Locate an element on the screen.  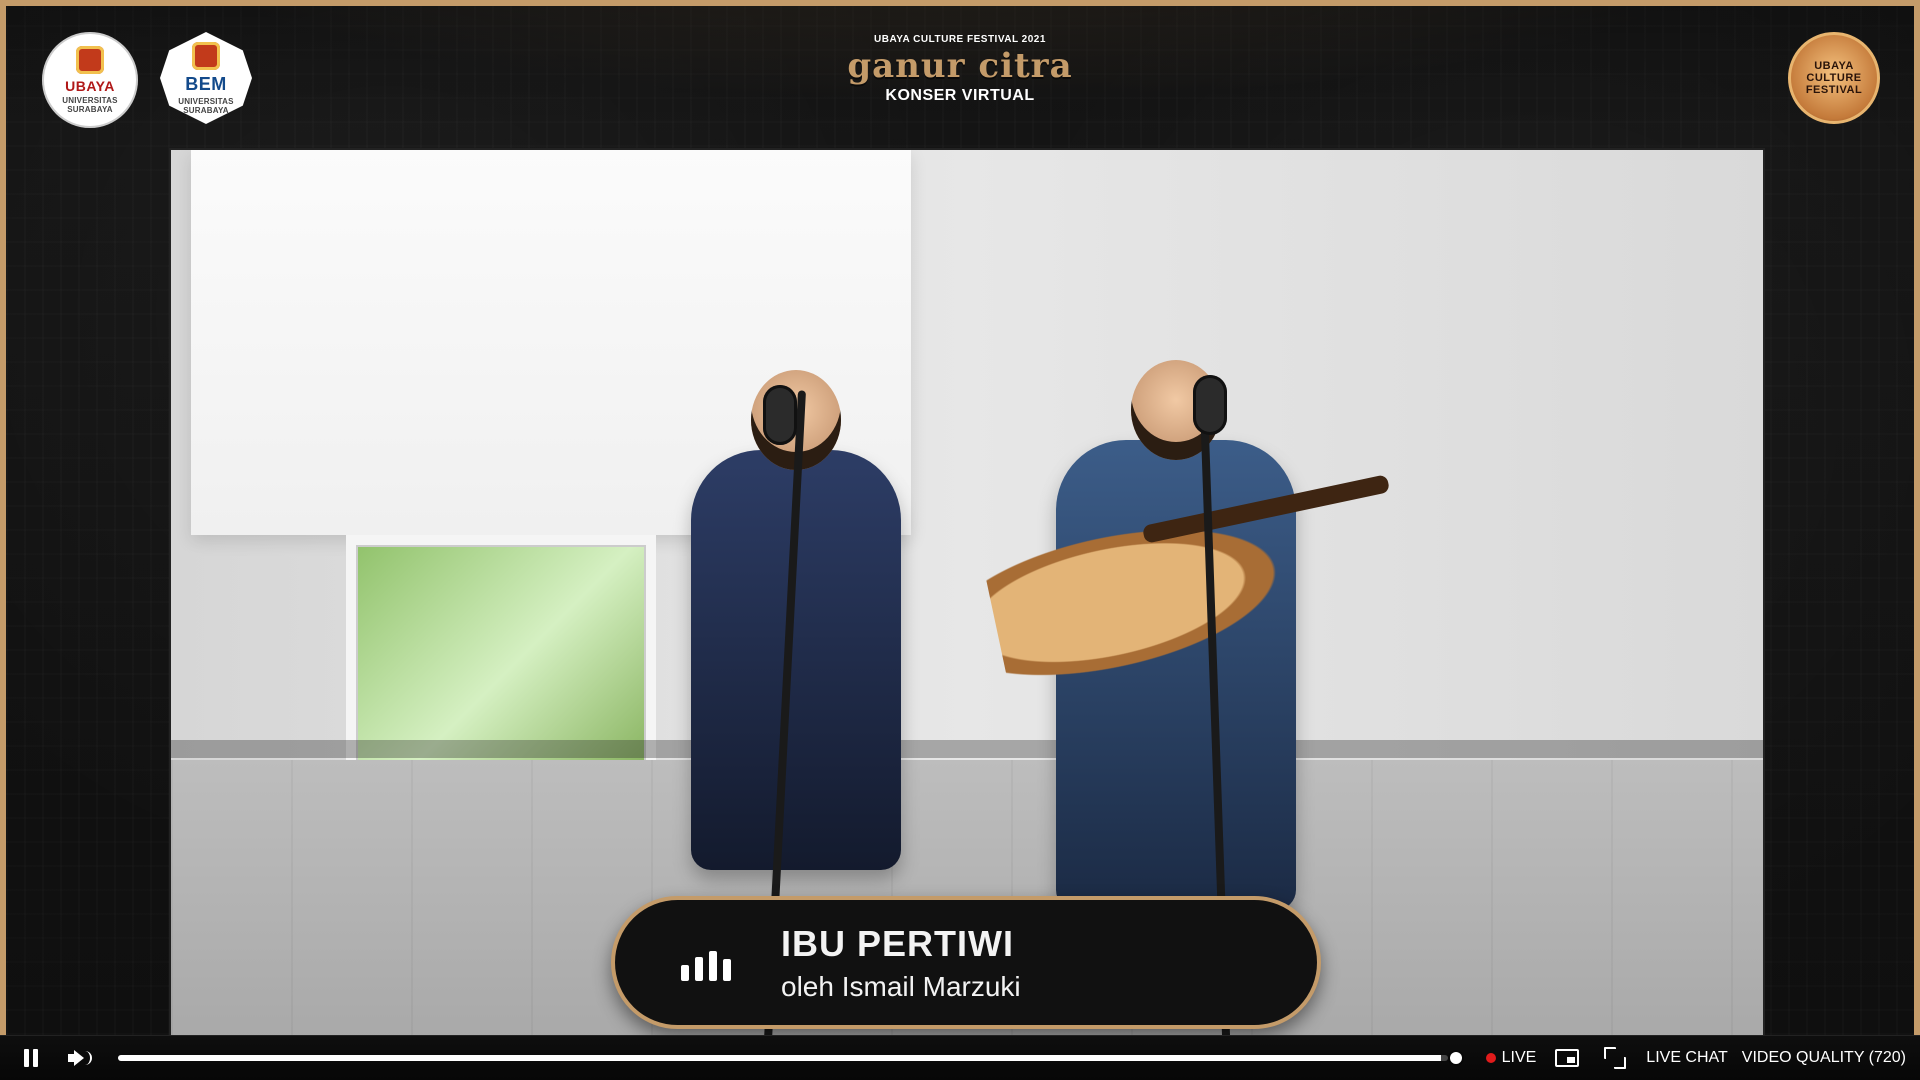
pip-icon is located at coordinates (1567, 1058).